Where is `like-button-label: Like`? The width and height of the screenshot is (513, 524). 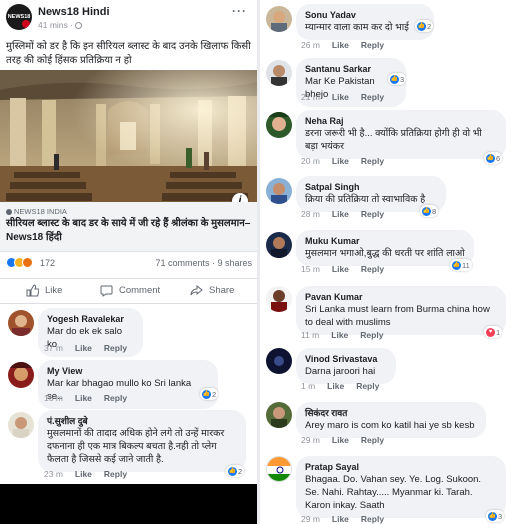 like-button-label: Like is located at coordinates (54, 290).